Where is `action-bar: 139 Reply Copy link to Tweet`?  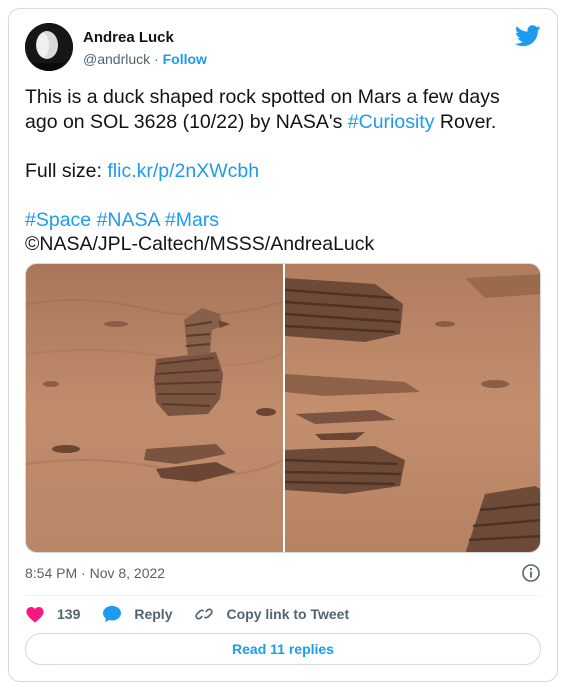
action-bar: 139 Reply Copy link to Tweet is located at coordinates (198, 614).